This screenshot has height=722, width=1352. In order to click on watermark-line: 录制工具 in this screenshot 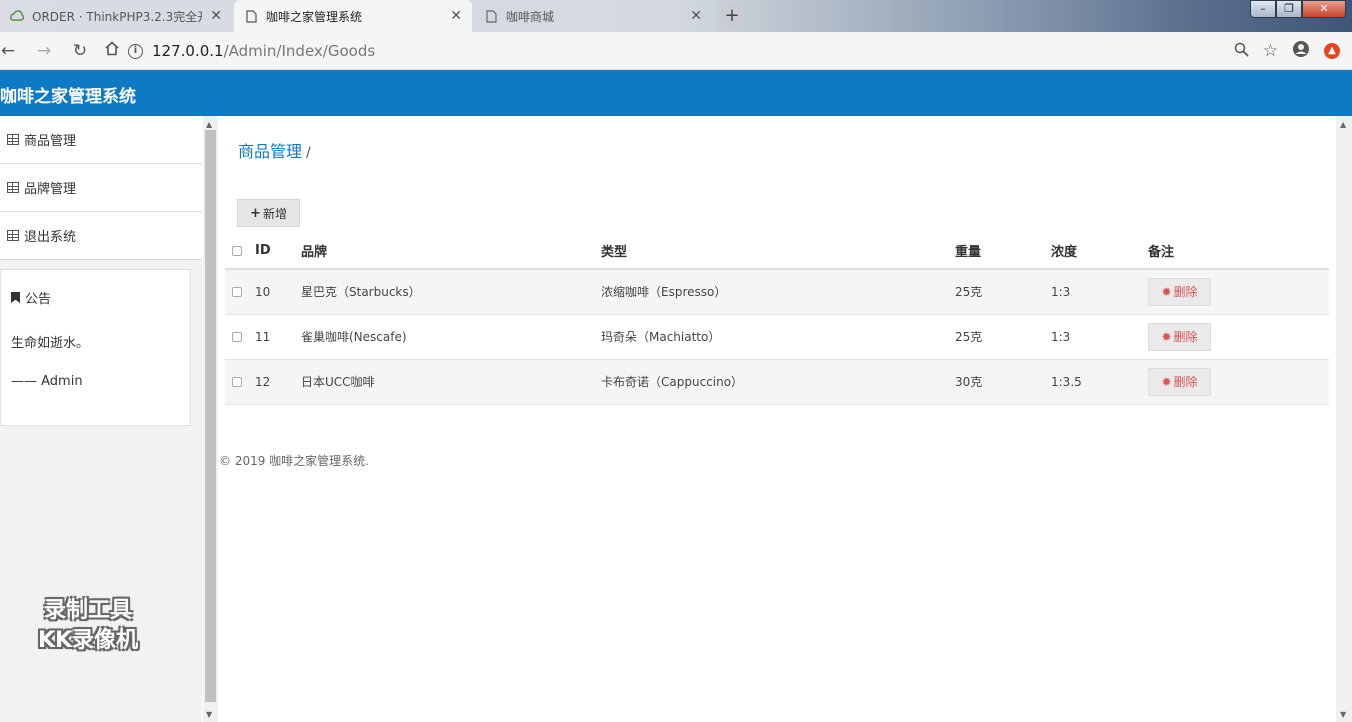, I will do `click(87, 610)`.